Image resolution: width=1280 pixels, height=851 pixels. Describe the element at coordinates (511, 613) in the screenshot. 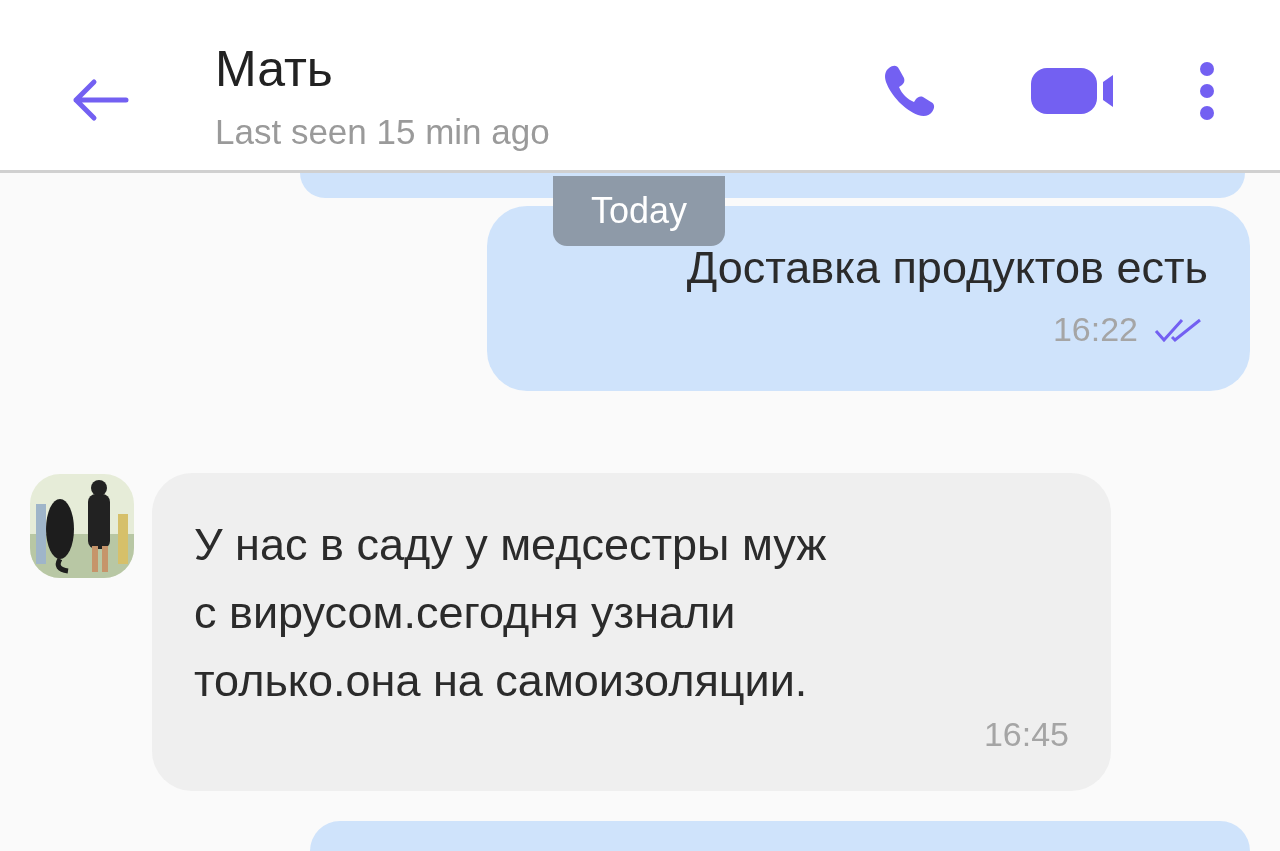

I see `message-text: У нас в саду у медсестры муж с вирусом.сегодня узнали только.она на самоизоляции.` at that location.